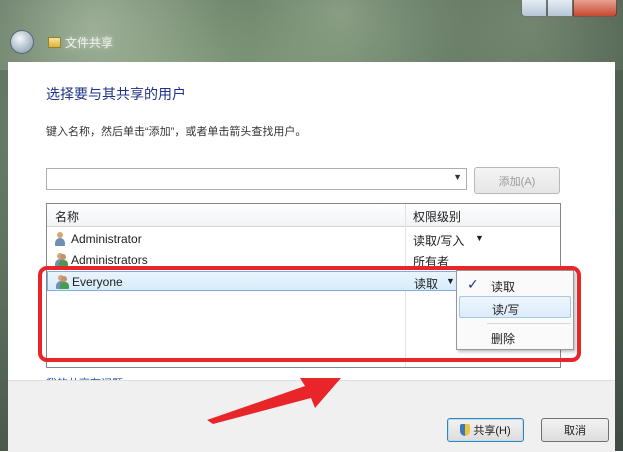 The width and height of the screenshot is (623, 452). What do you see at coordinates (517, 180) in the screenshot?
I see `add-button: 添加(A)` at bounding box center [517, 180].